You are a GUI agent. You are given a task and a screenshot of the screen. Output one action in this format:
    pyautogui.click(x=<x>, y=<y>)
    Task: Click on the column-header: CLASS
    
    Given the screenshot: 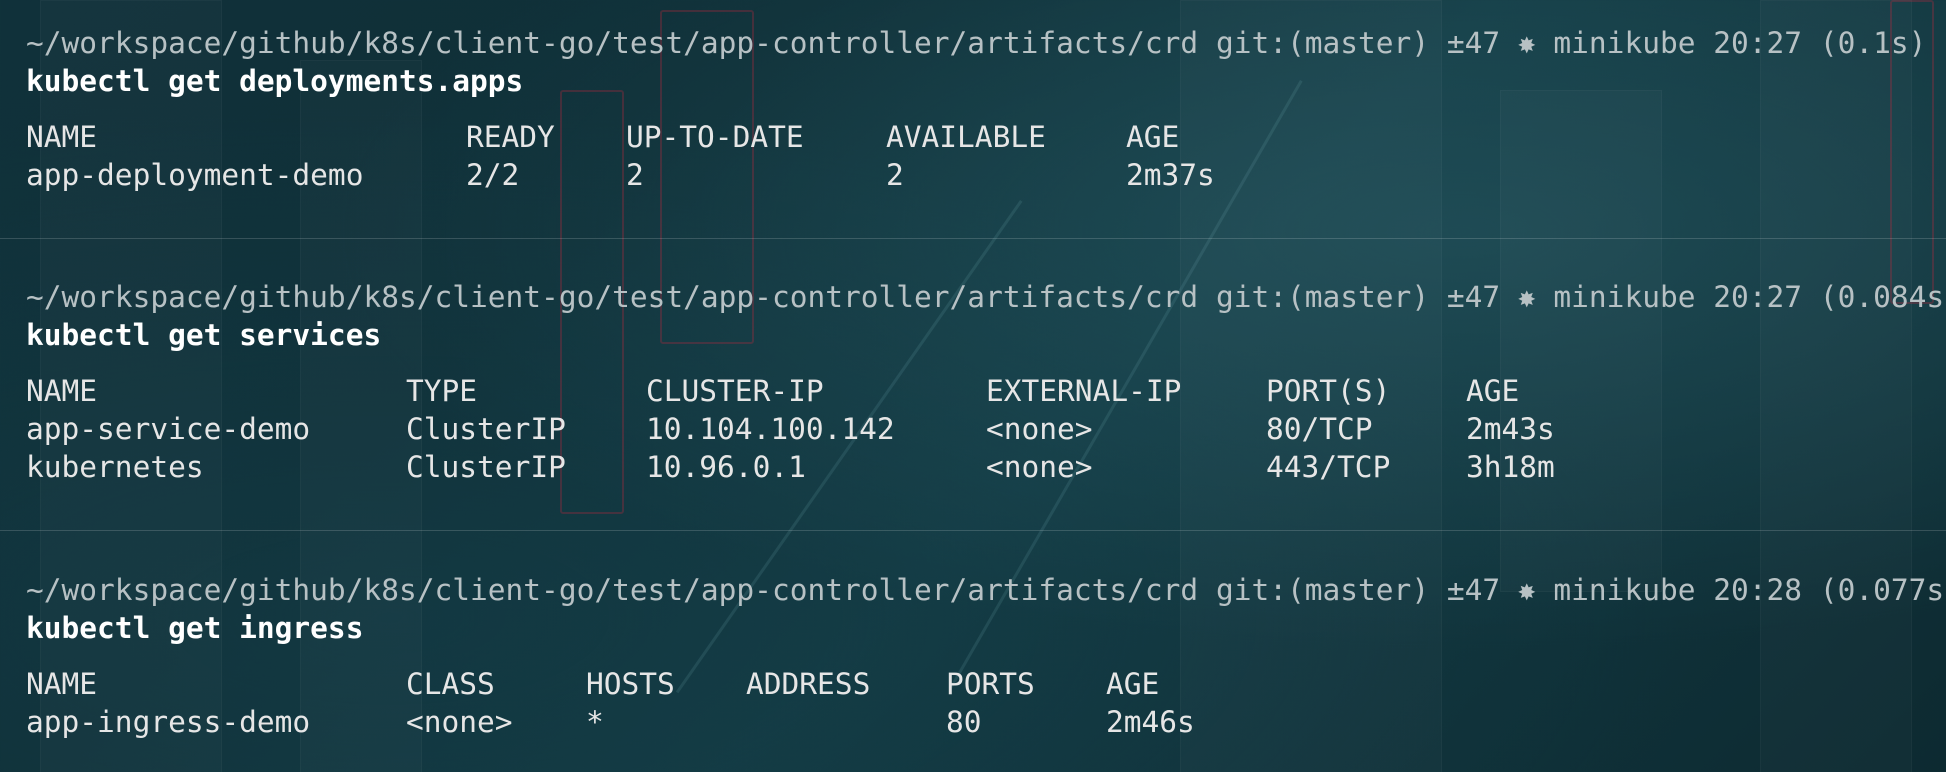 What is the action you would take?
    pyautogui.click(x=450, y=684)
    